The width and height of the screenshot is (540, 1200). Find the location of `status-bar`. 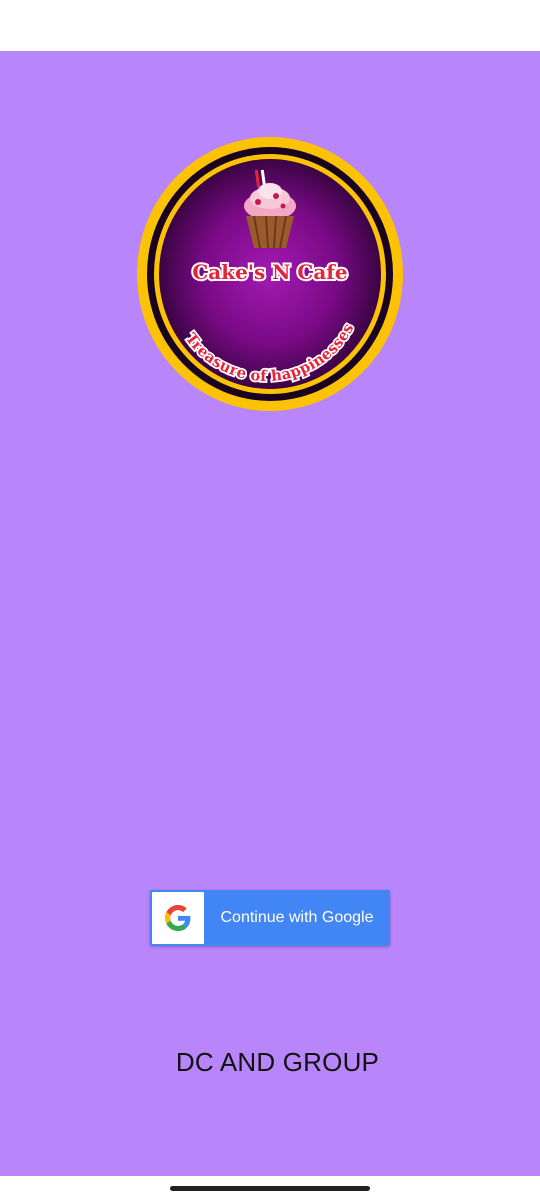

status-bar is located at coordinates (270, 25).